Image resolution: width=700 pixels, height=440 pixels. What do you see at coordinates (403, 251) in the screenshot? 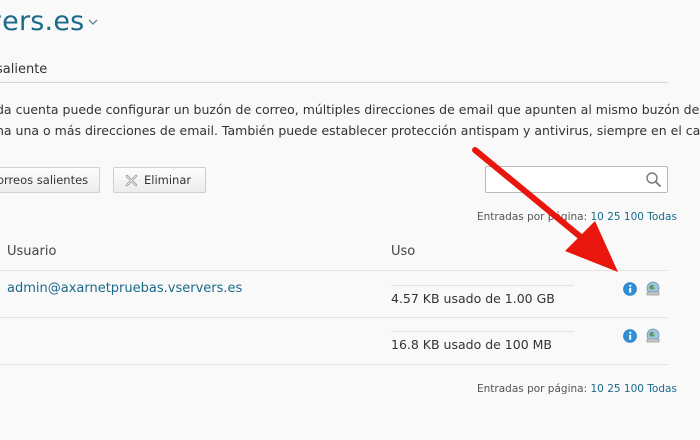
I see `column-header-usage: Uso` at bounding box center [403, 251].